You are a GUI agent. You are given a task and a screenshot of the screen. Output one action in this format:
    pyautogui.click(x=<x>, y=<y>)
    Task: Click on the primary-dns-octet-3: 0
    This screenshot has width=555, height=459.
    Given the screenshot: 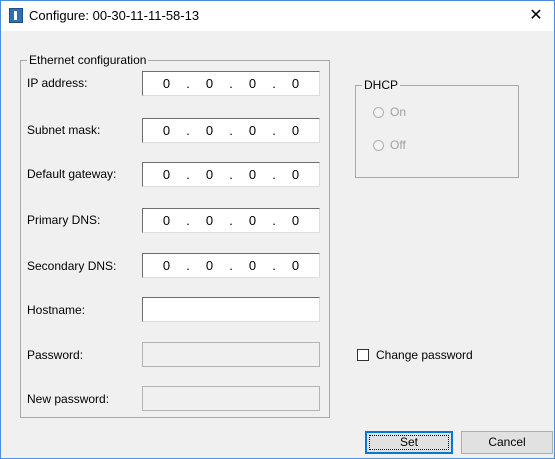 What is the action you would take?
    pyautogui.click(x=252, y=220)
    